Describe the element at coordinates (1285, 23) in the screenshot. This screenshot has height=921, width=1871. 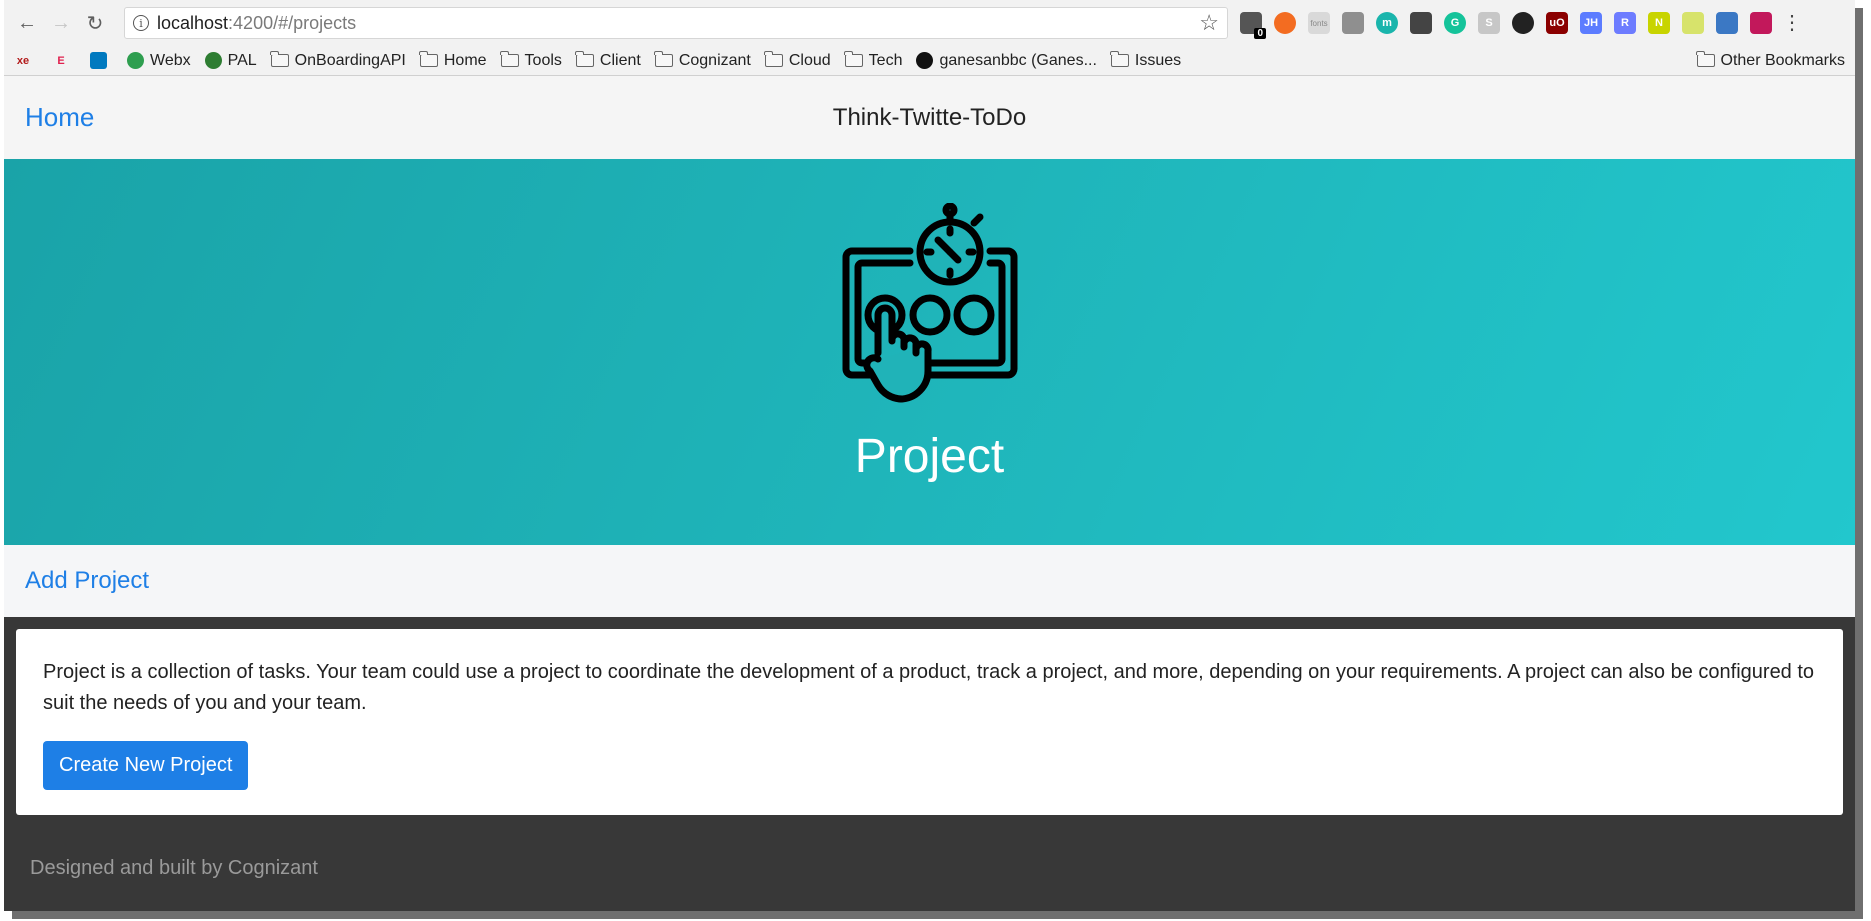
I see `orange-ext-icon` at that location.